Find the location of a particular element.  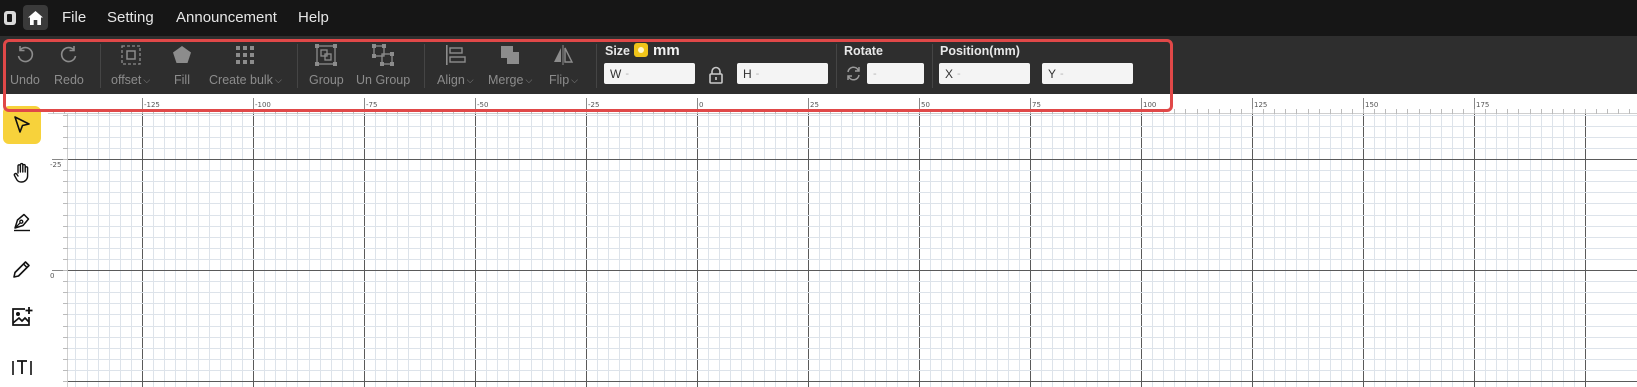

flip-label: Flip is located at coordinates (559, 80).